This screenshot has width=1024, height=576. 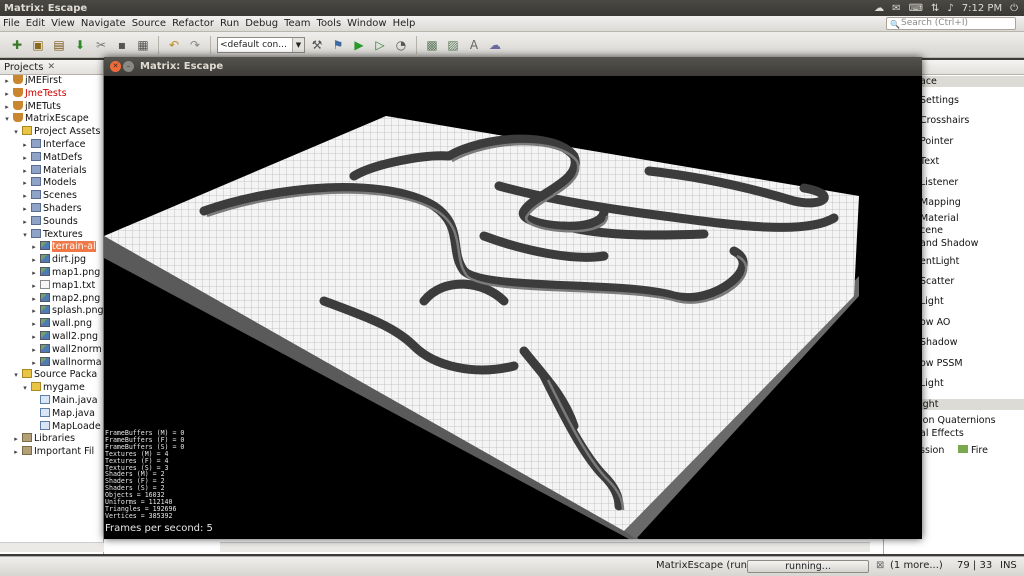 What do you see at coordinates (51, 247) in the screenshot?
I see `tree-item: ▸ terrain-al` at bounding box center [51, 247].